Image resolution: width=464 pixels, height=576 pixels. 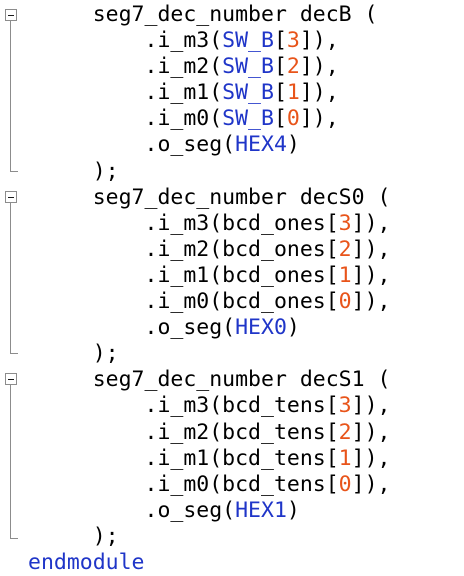 What do you see at coordinates (183, 275) in the screenshot?
I see `code-token: .i_m1(bcd_ones[` at bounding box center [183, 275].